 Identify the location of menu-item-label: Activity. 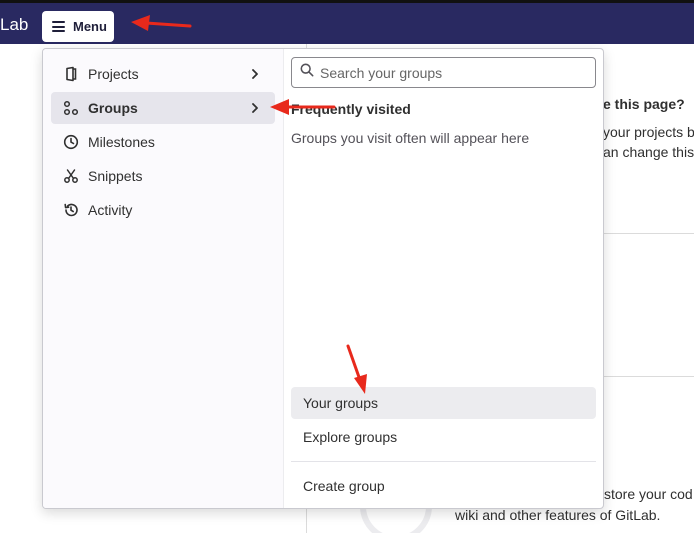
(110, 210).